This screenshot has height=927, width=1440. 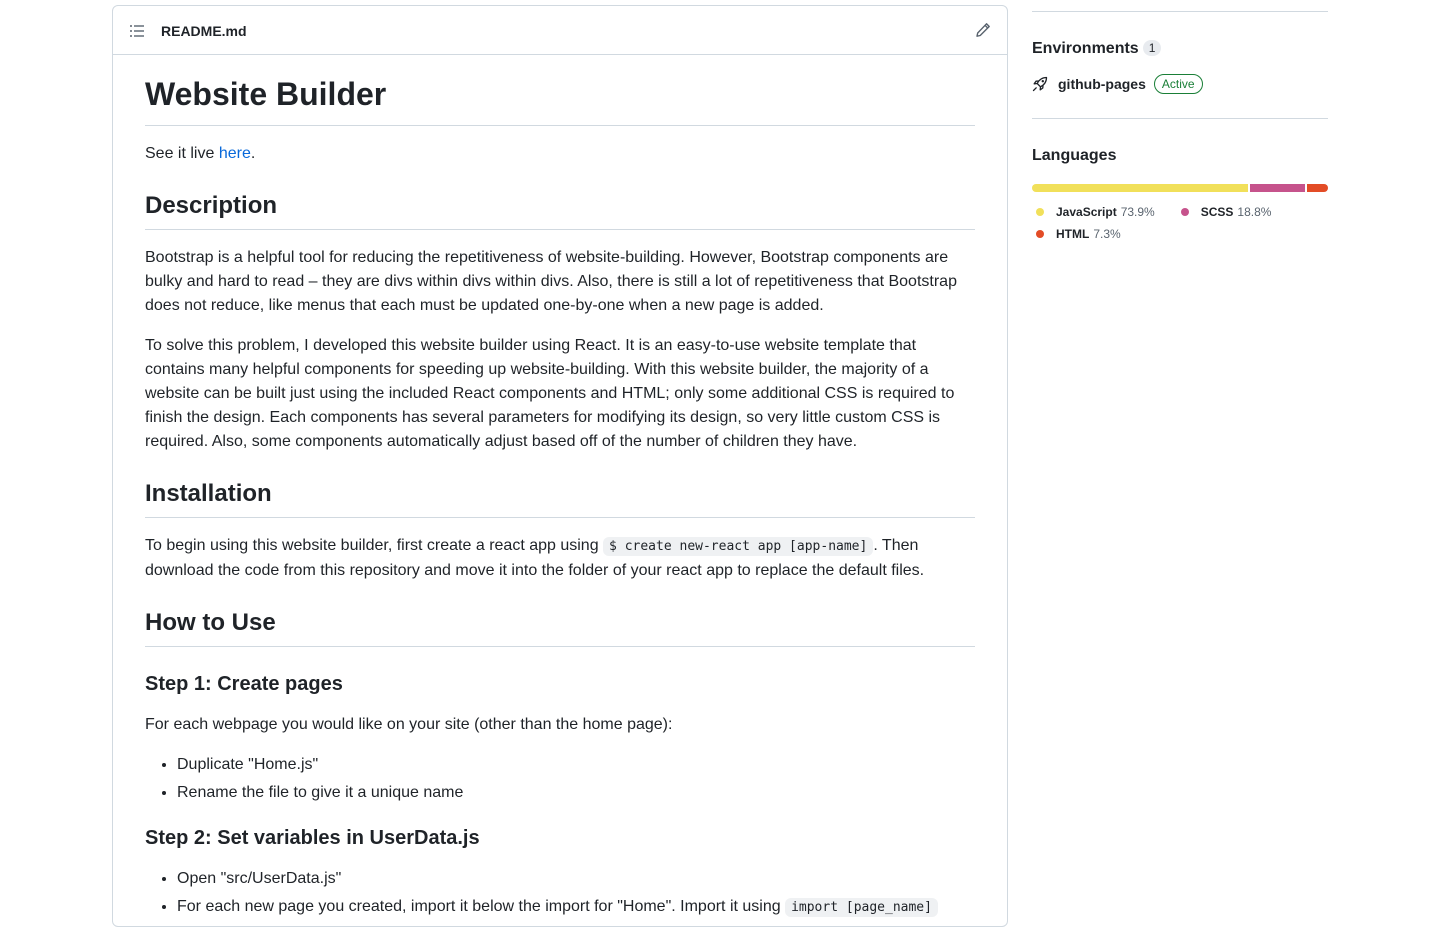 I want to click on step2-heading: Step 2: Set variables in UserData.js, so click(x=312, y=838).